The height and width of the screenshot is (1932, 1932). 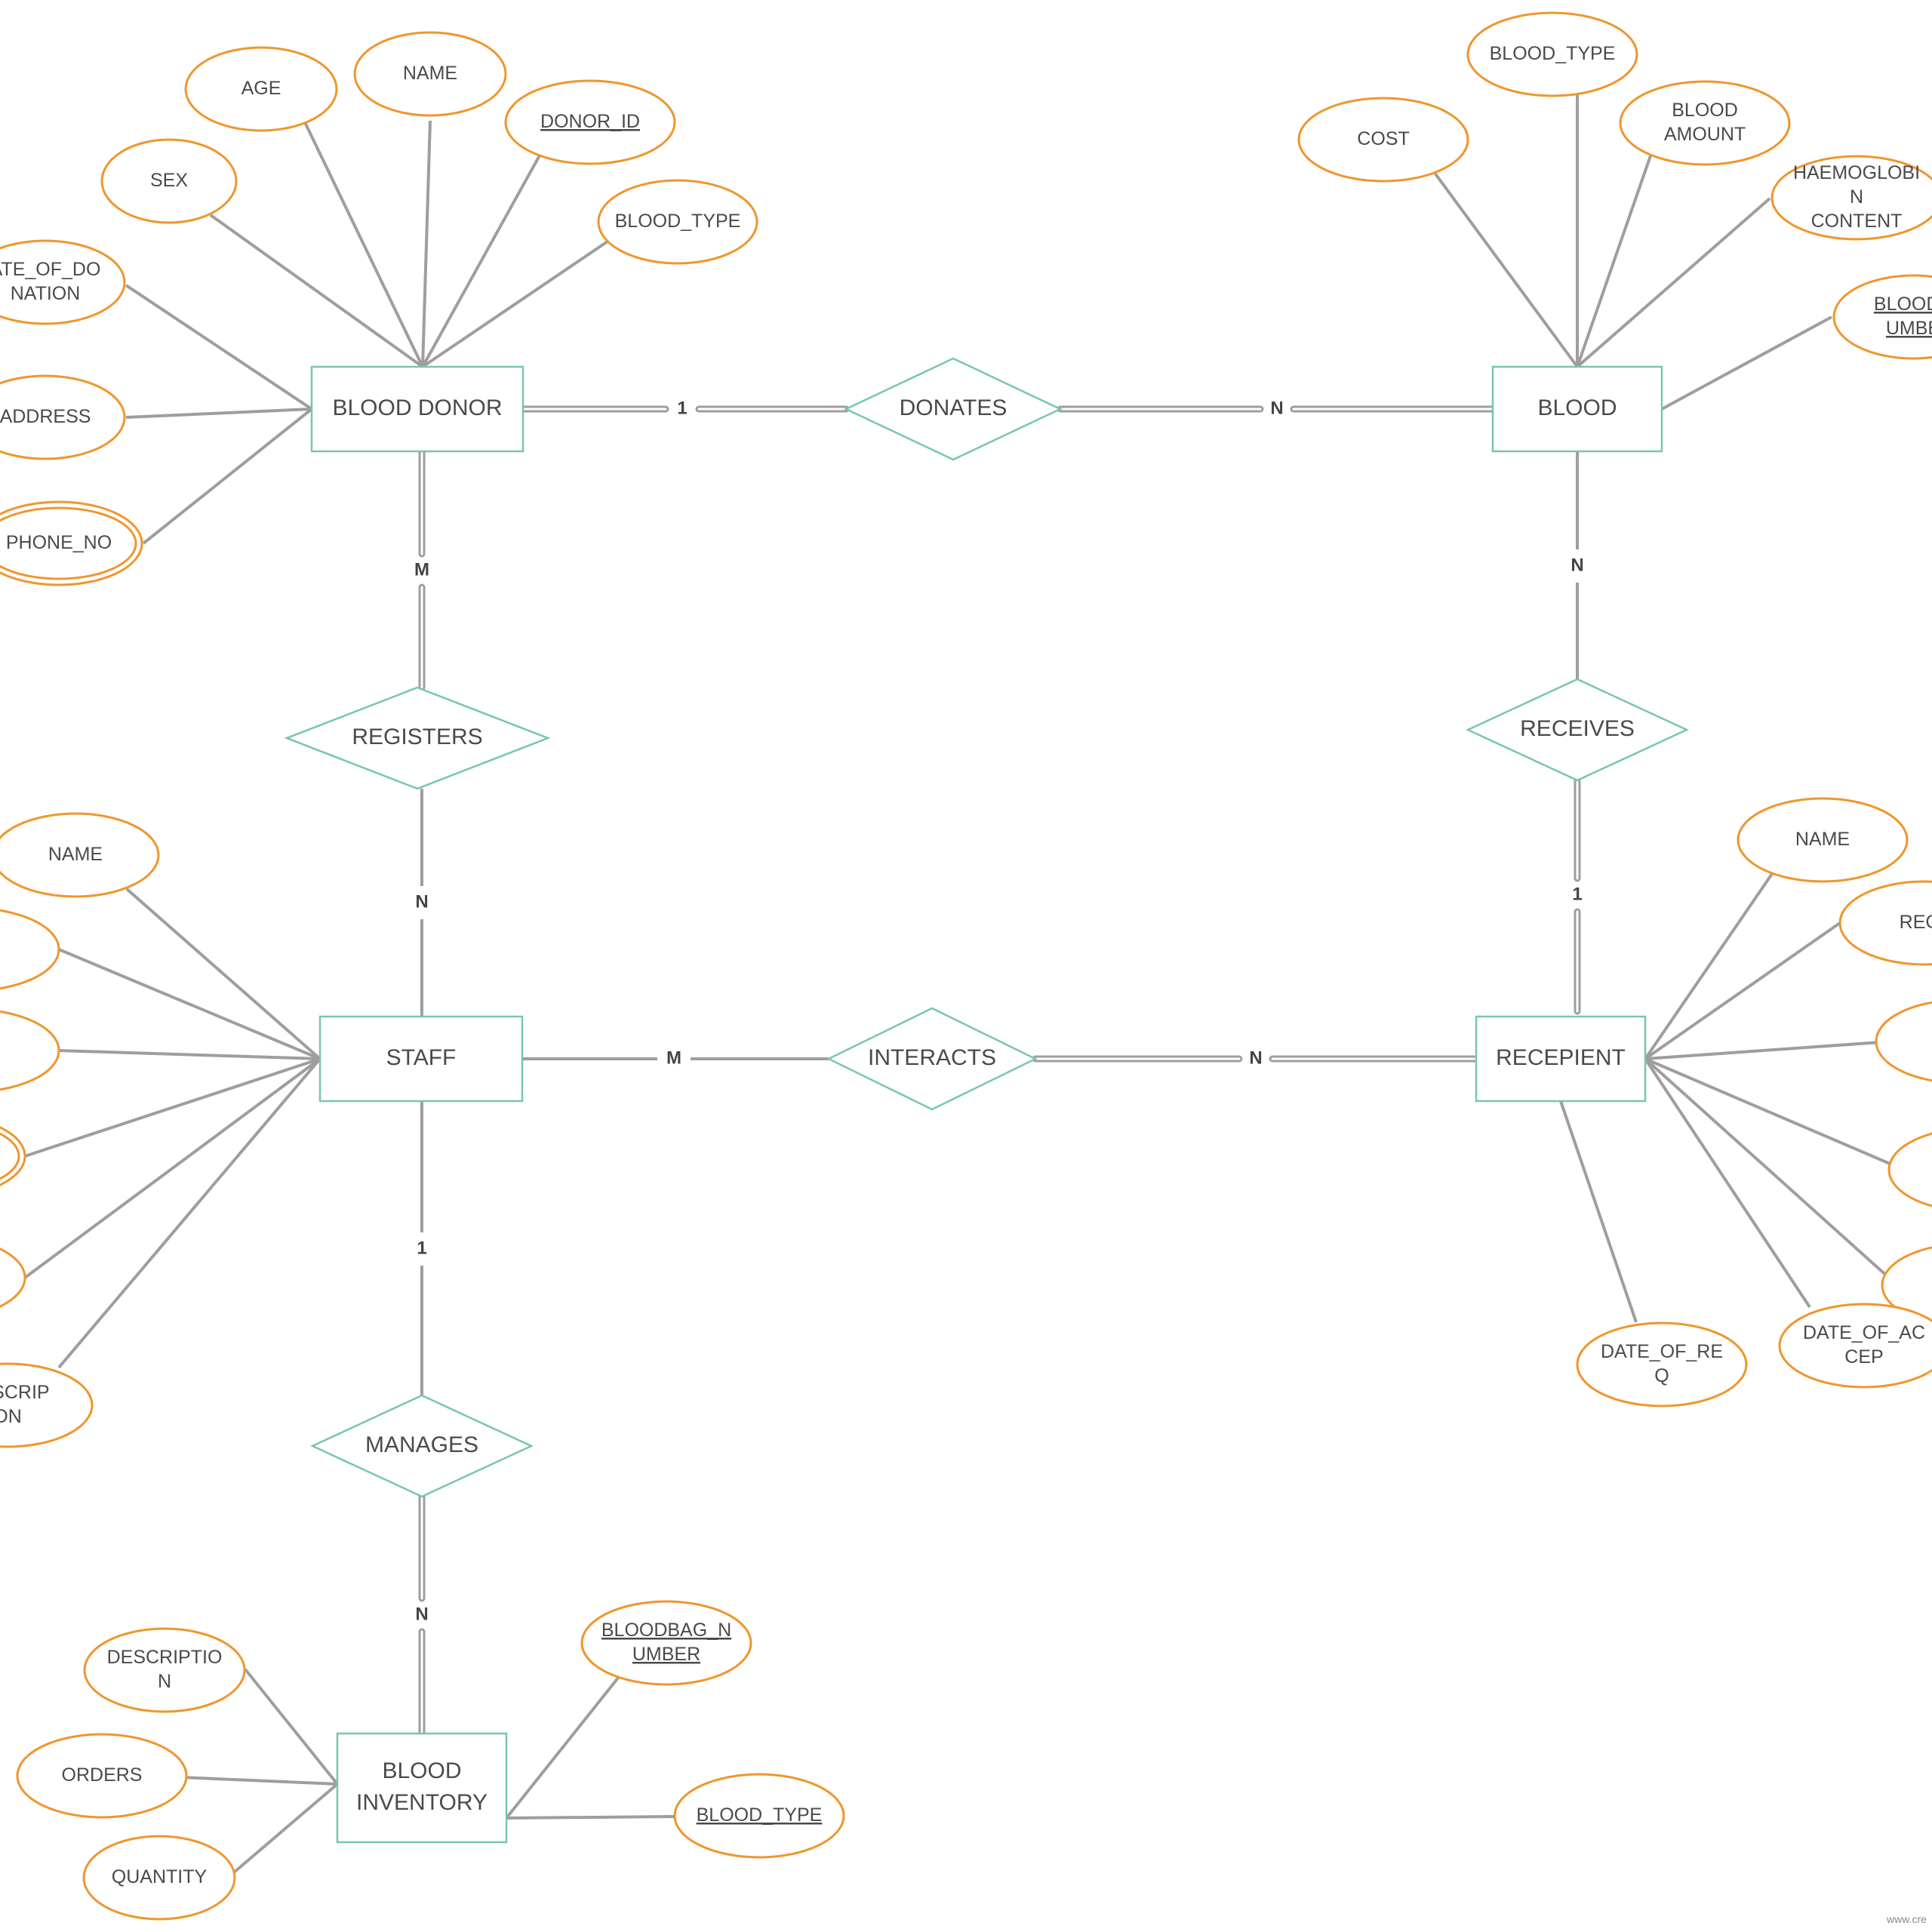 What do you see at coordinates (63, 282) in the screenshot?
I see `attribute-donor: ATE_OF_DO NATION` at bounding box center [63, 282].